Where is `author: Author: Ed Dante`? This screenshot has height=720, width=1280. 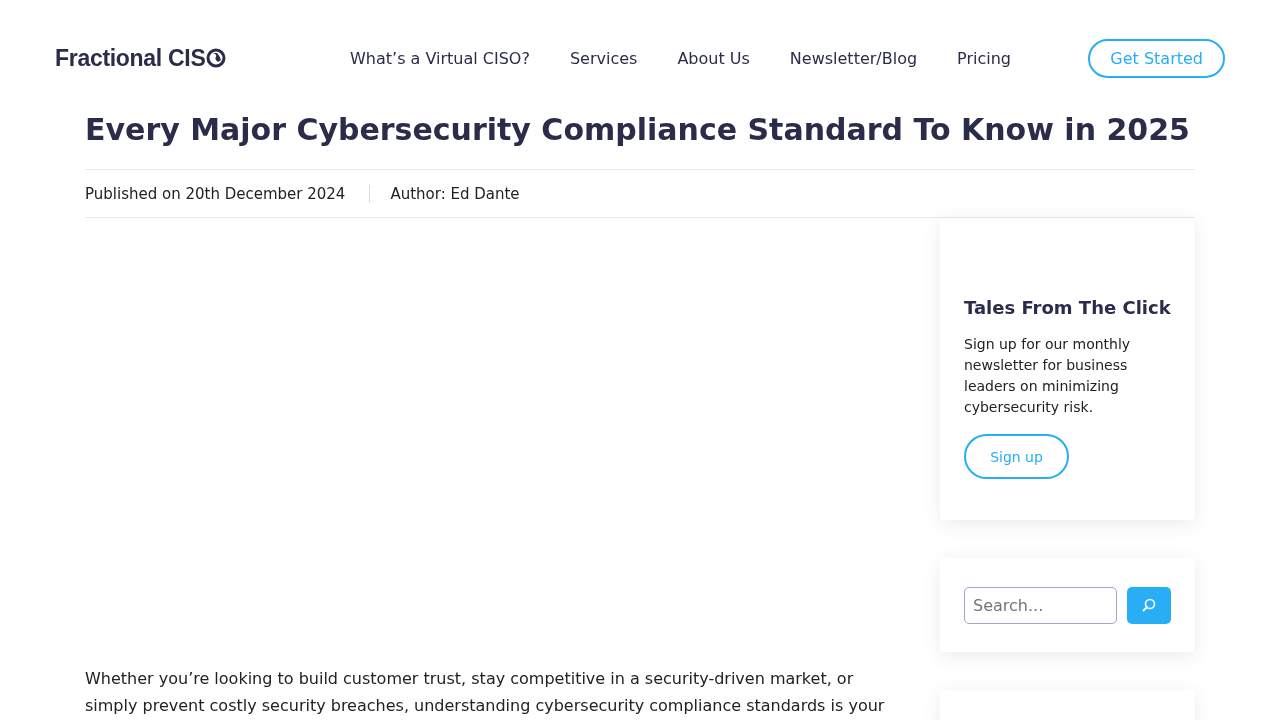 author: Author: Ed Dante is located at coordinates (455, 193).